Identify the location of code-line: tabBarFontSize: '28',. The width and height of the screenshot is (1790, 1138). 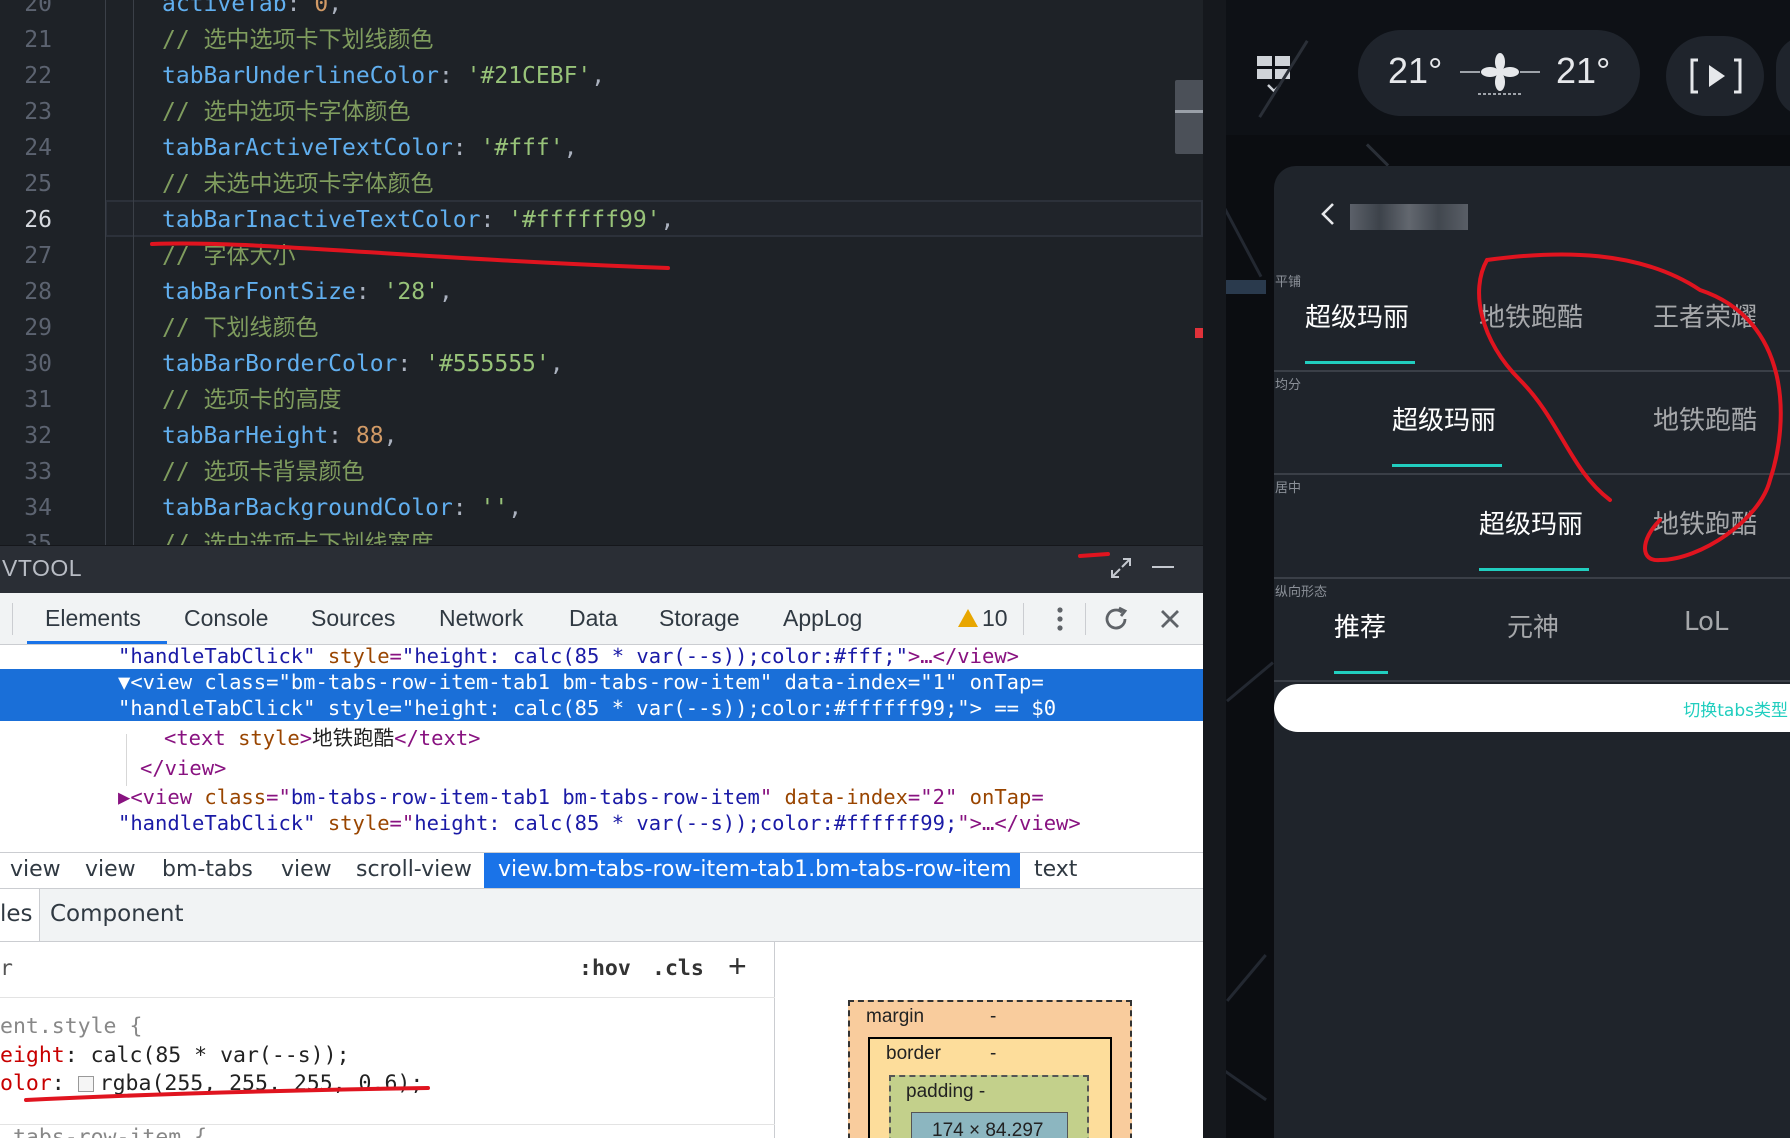
(307, 292).